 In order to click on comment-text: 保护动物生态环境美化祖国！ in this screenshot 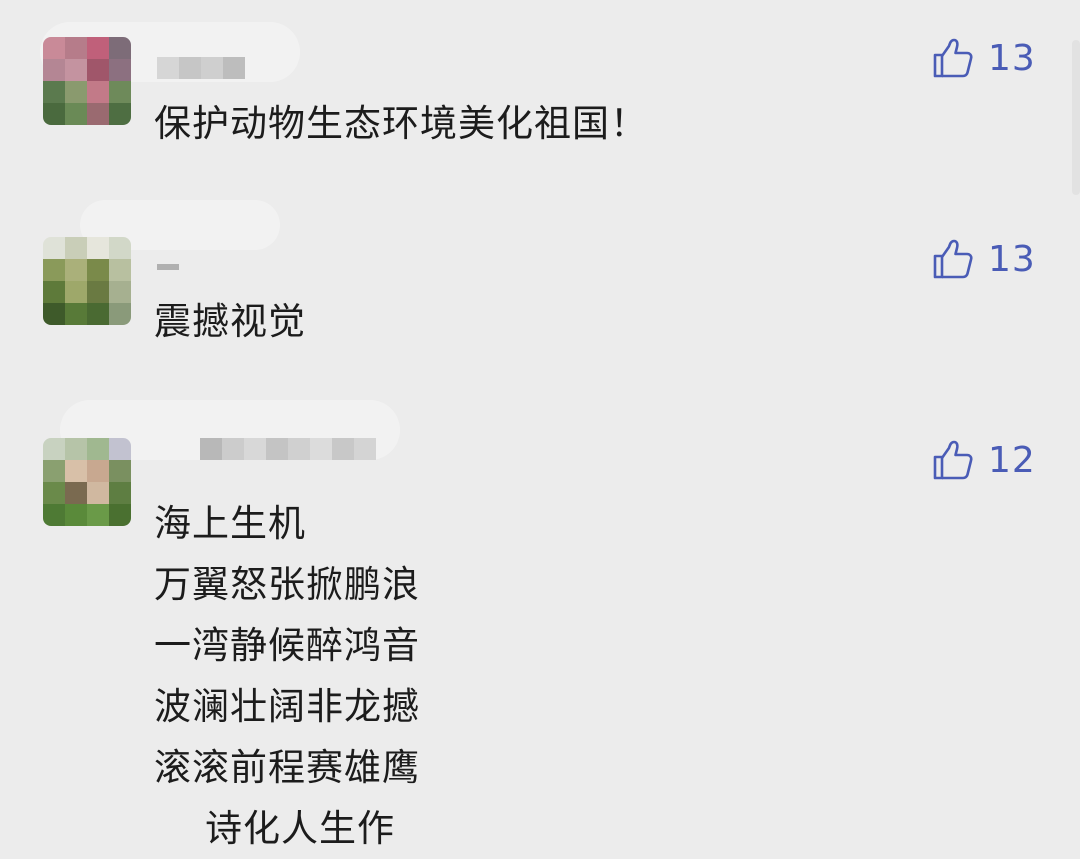, I will do `click(401, 123)`.